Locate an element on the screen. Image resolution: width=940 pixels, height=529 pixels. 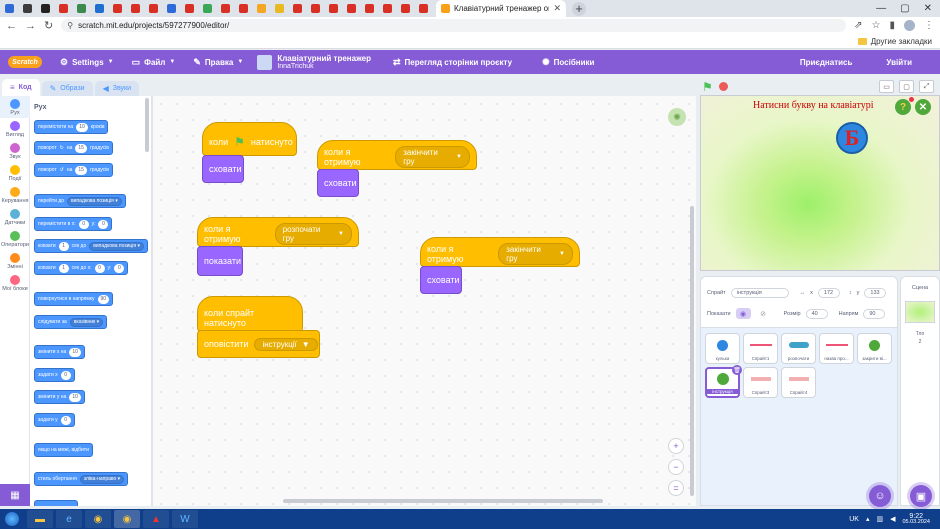
script-horizontal-scrollbar is located at coordinates (443, 501).